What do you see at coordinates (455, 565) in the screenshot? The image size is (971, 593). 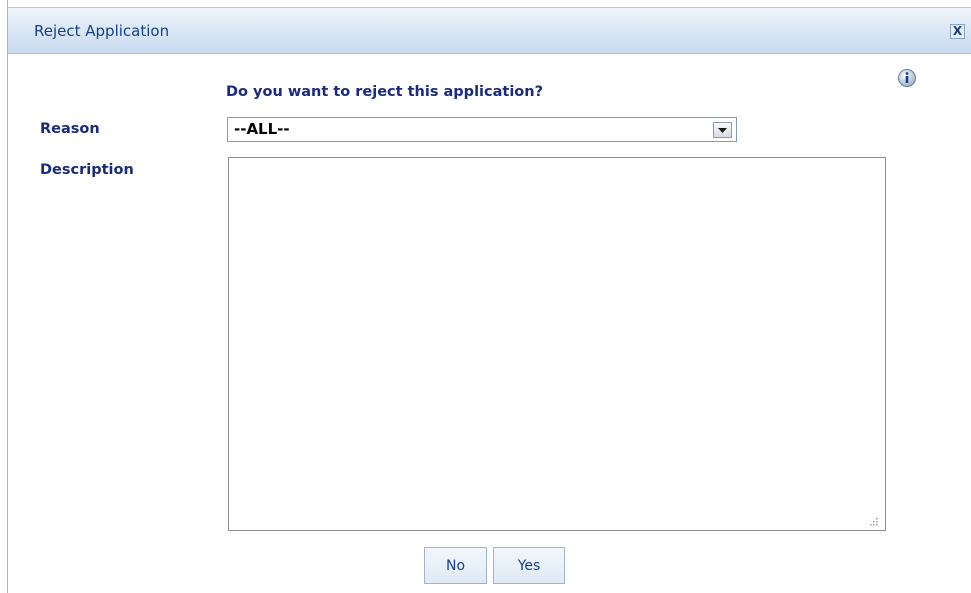 I see `no-button: No` at bounding box center [455, 565].